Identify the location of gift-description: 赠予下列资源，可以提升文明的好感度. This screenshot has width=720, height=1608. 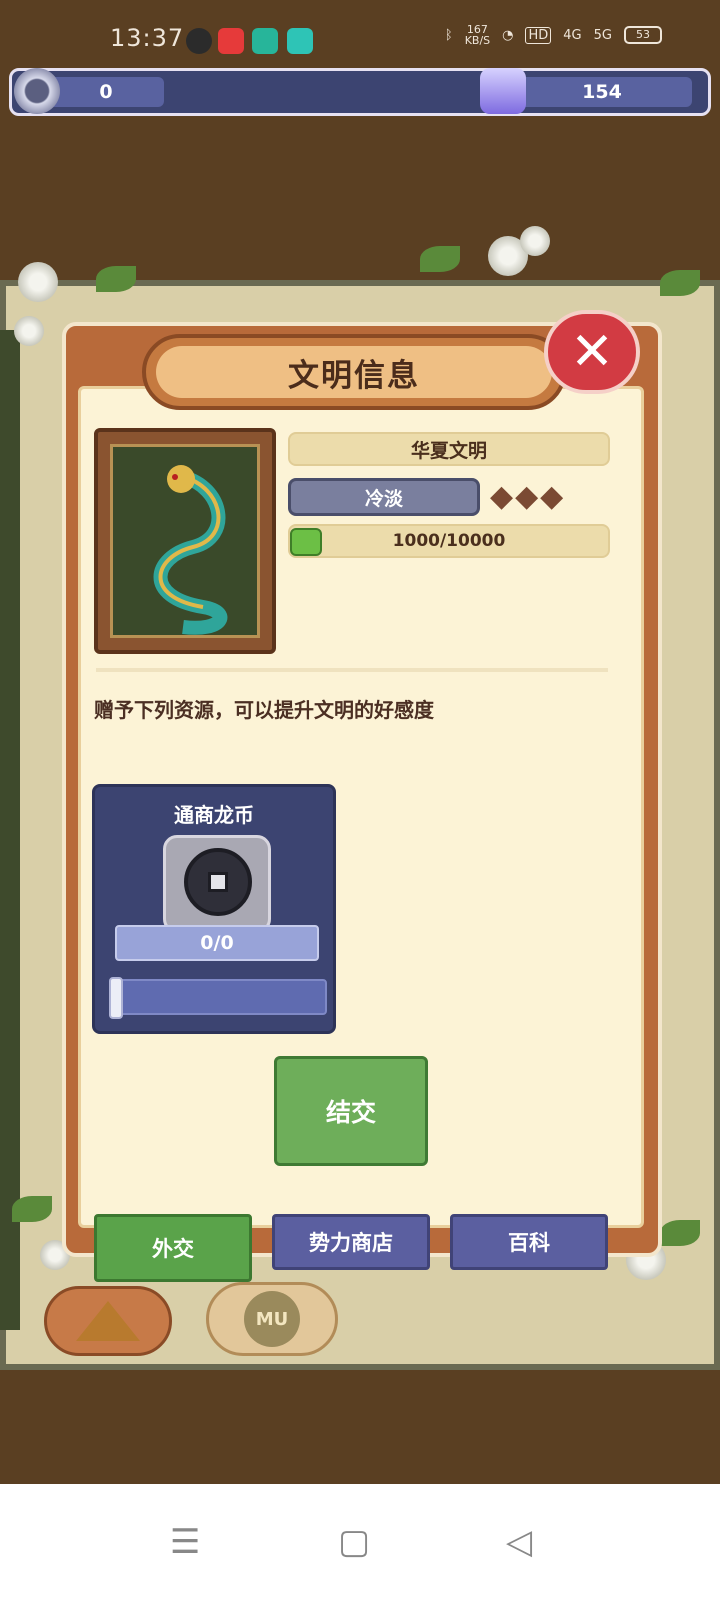
(264, 710).